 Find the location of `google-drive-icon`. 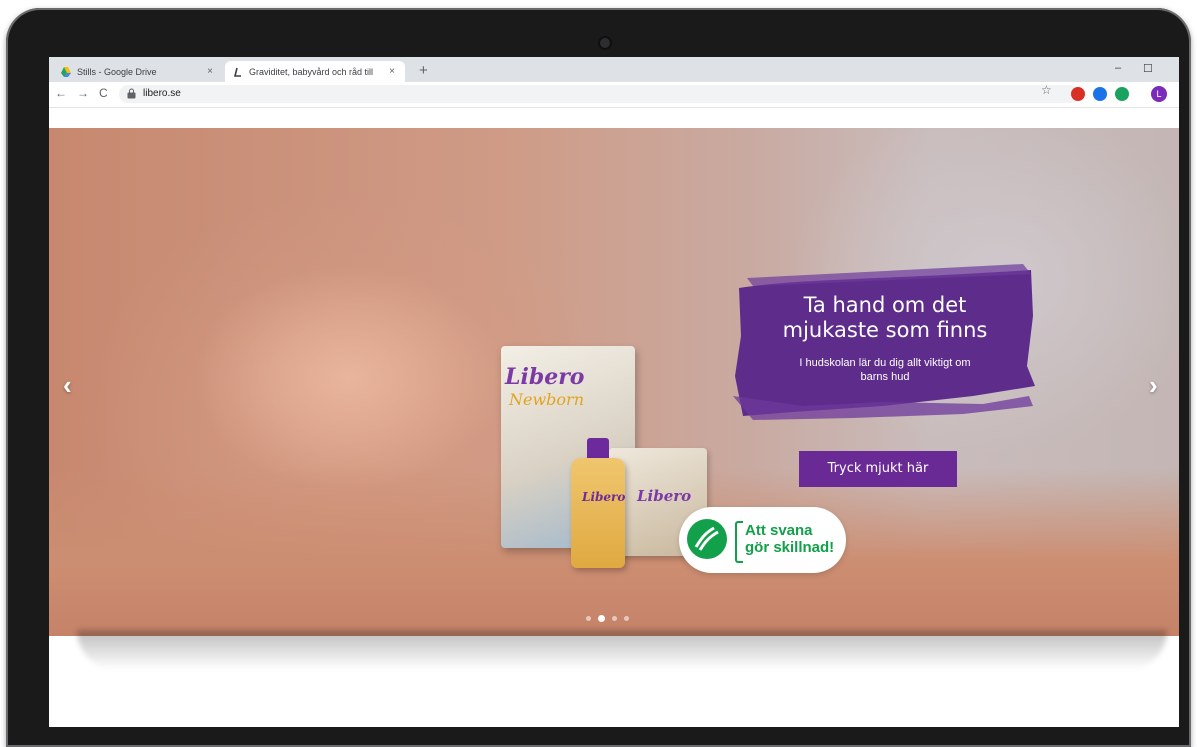

google-drive-icon is located at coordinates (66, 71).